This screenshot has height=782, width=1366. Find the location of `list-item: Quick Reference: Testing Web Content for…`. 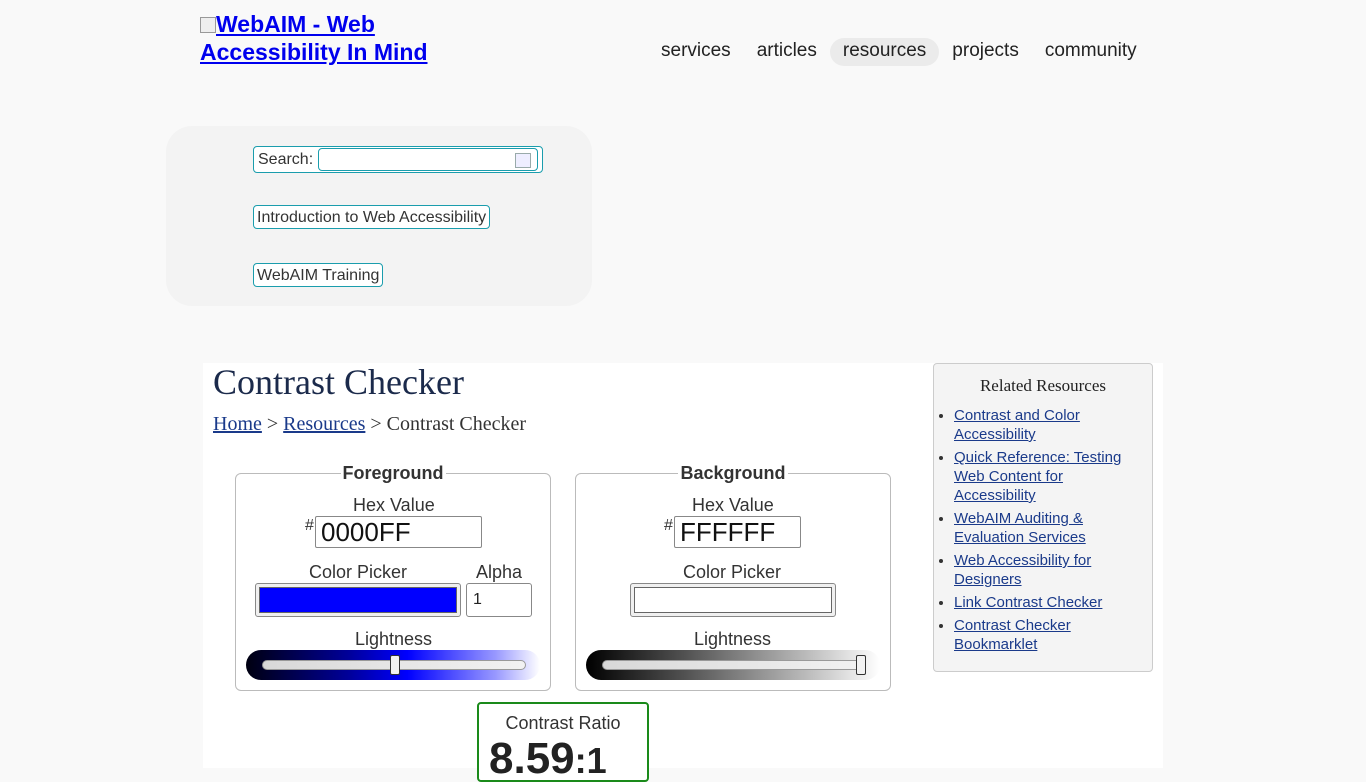

list-item: Quick Reference: Testing Web Content for… is located at coordinates (1044, 476).